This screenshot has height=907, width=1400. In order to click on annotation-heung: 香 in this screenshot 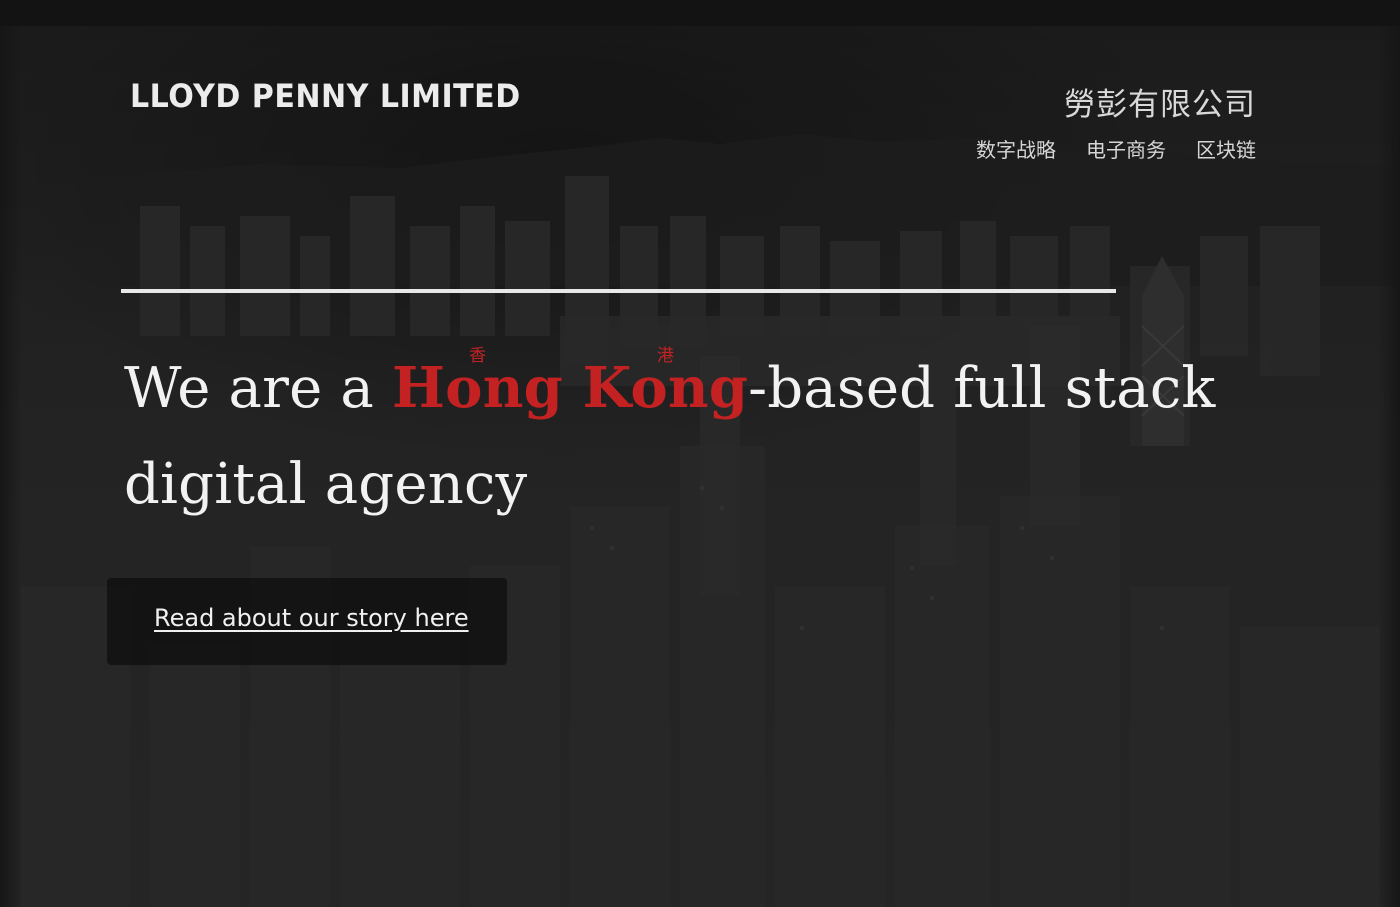, I will do `click(477, 356)`.